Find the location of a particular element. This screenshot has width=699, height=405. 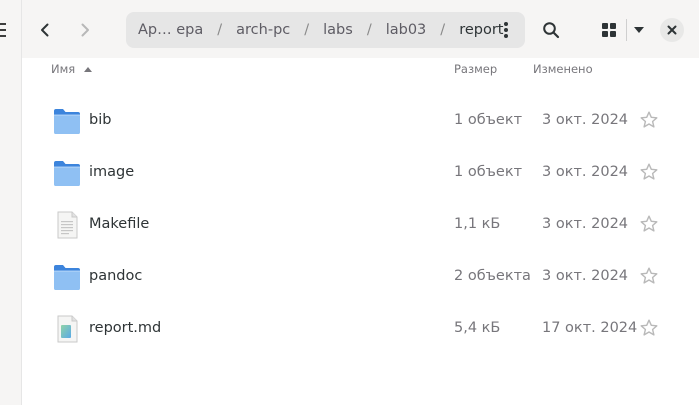

file-row-report-md: report.md 5,4 кБ 17 окт. 2024 is located at coordinates (360, 329).